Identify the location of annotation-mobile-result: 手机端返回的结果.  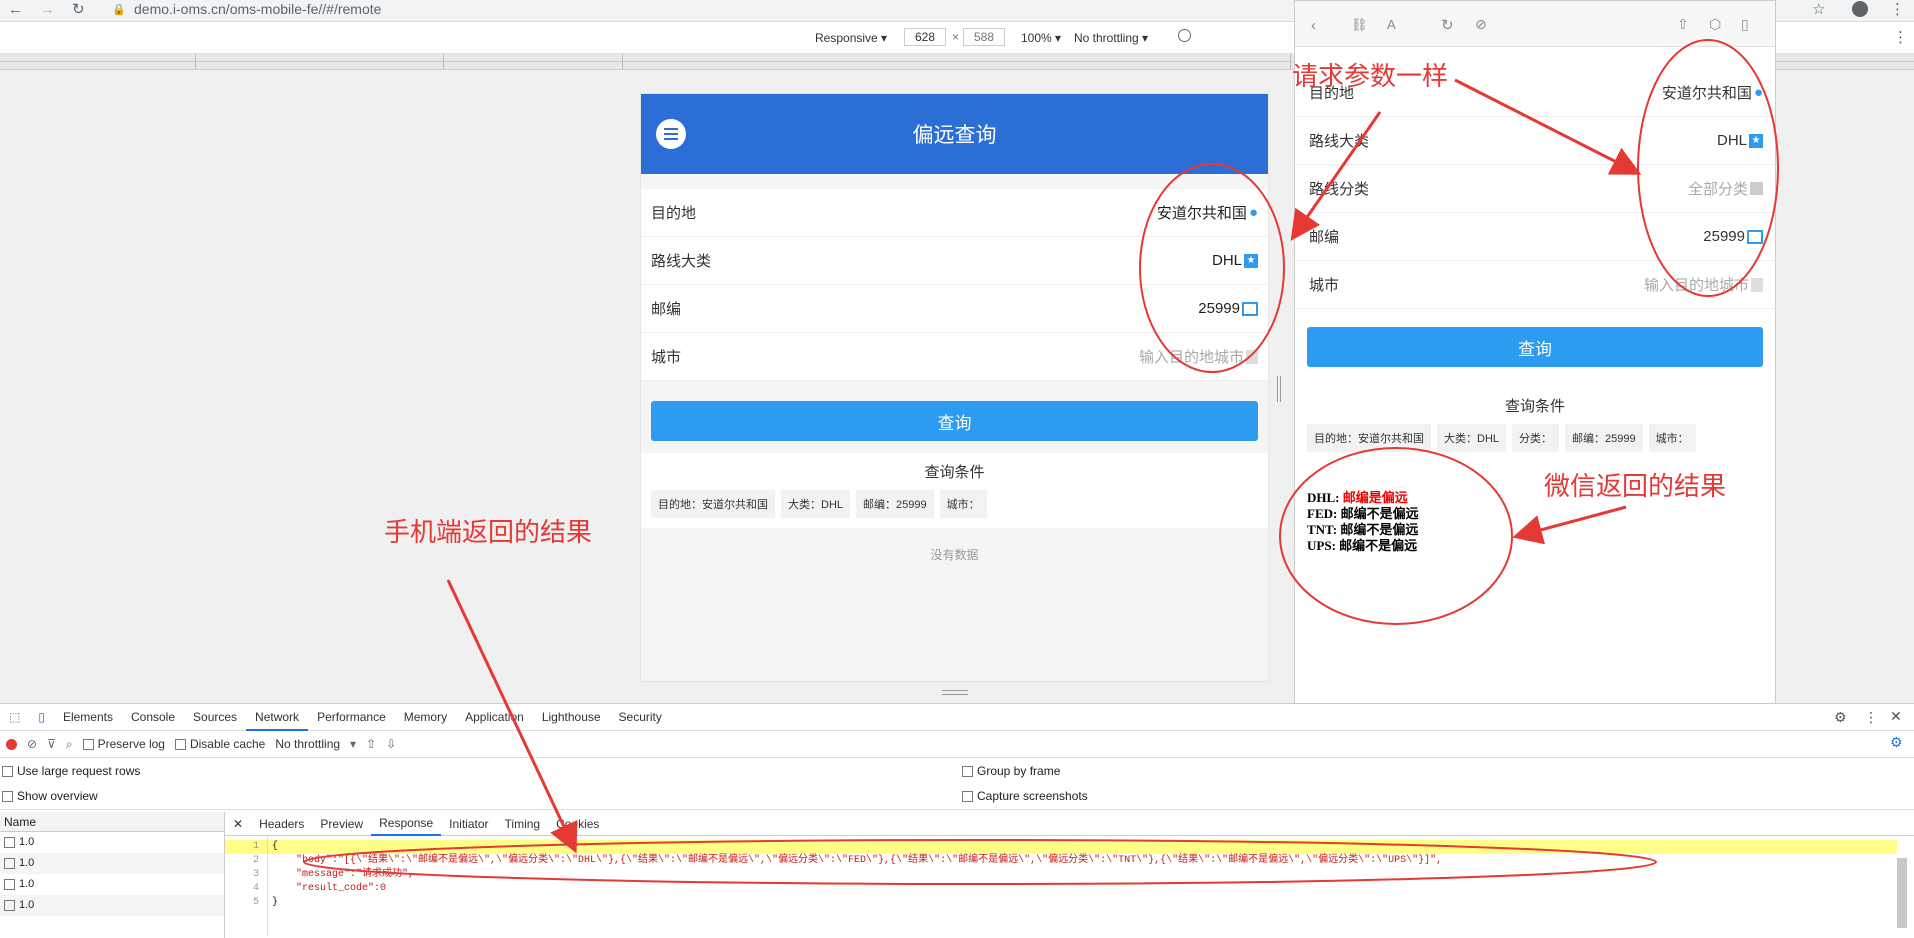
(488, 532).